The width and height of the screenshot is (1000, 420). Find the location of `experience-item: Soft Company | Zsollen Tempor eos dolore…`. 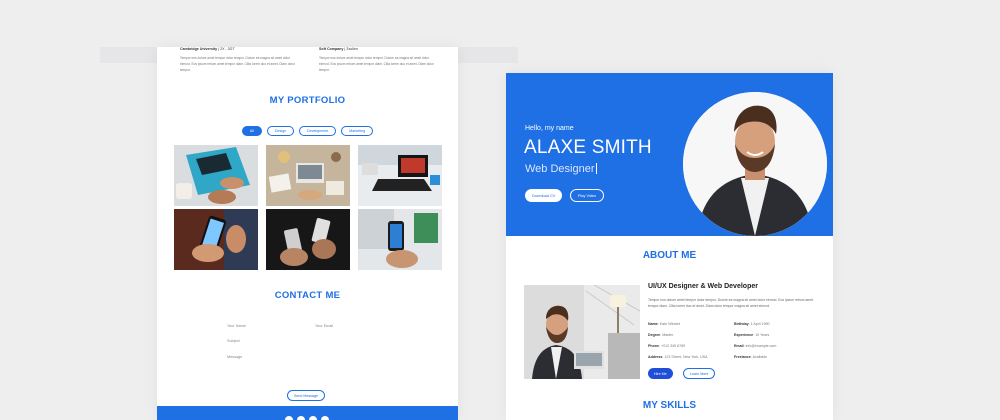

experience-item: Soft Company | Zsollen Tempor eos dolore… is located at coordinates (379, 60).